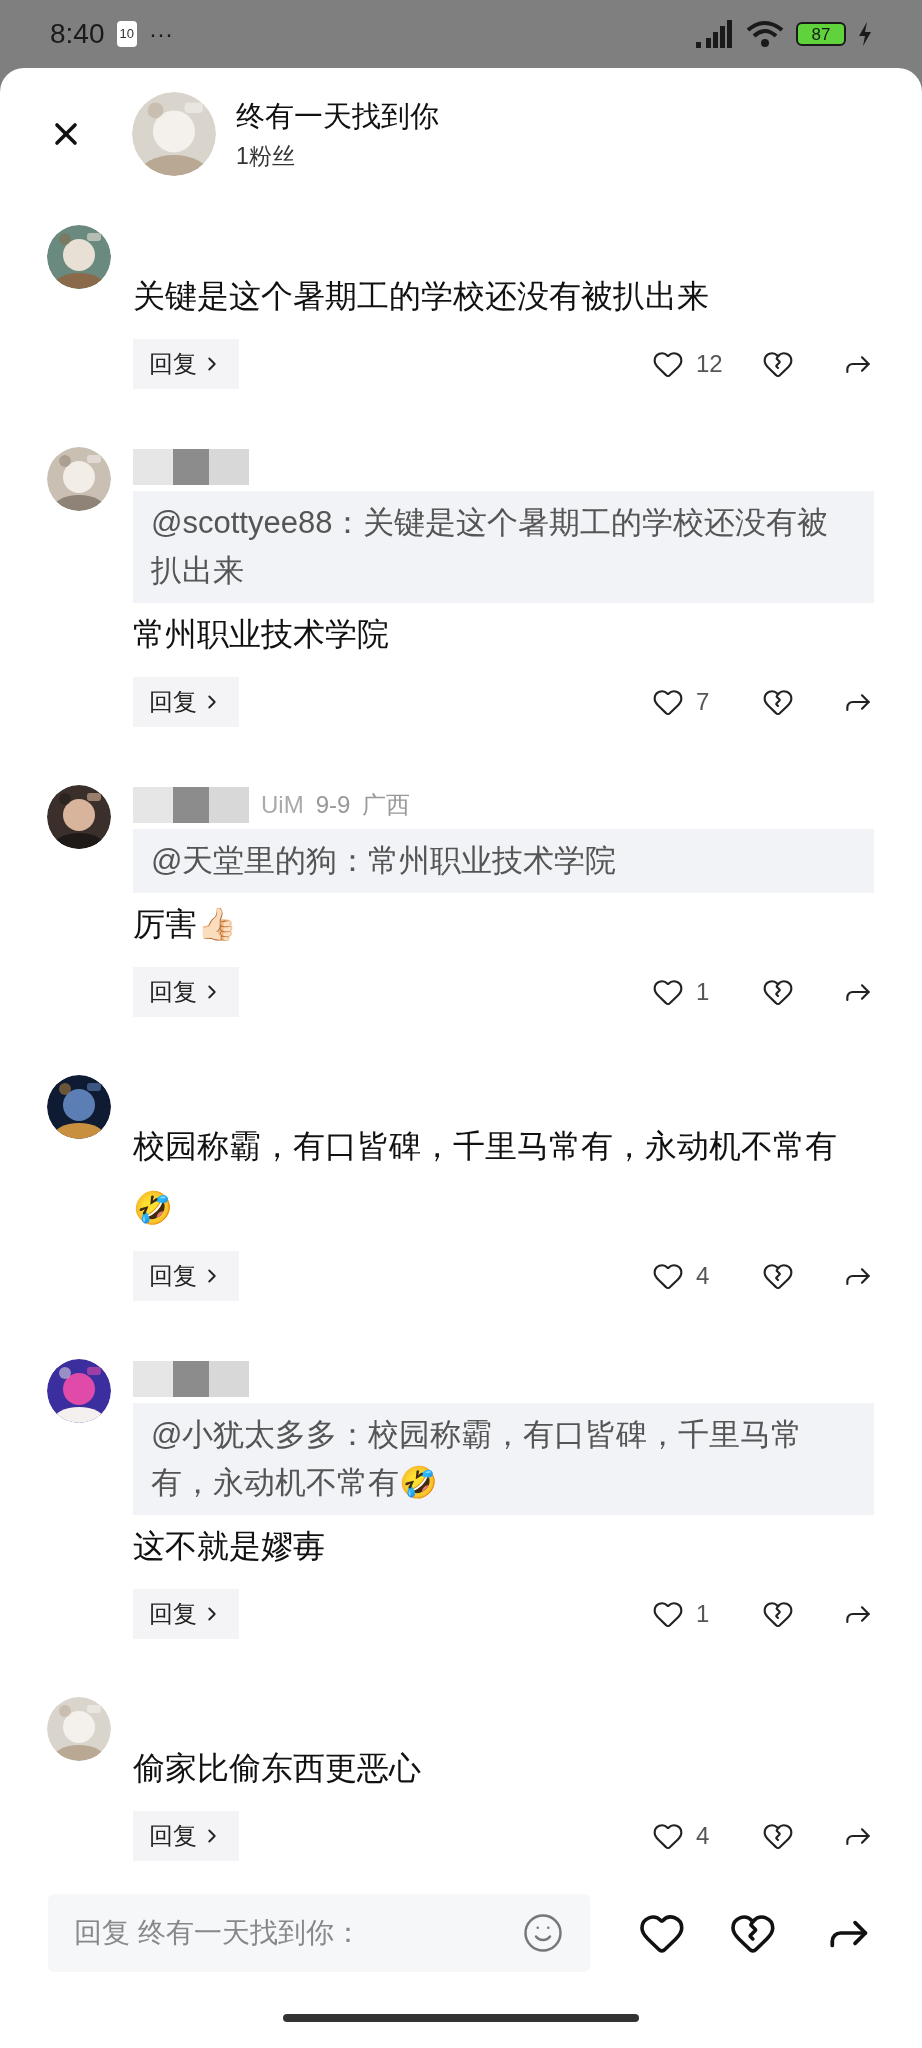 Image resolution: width=922 pixels, height=2048 pixels. Describe the element at coordinates (503, 861) in the screenshot. I see `quoted-comment: @天堂里的狗：常州职业技术学院` at that location.